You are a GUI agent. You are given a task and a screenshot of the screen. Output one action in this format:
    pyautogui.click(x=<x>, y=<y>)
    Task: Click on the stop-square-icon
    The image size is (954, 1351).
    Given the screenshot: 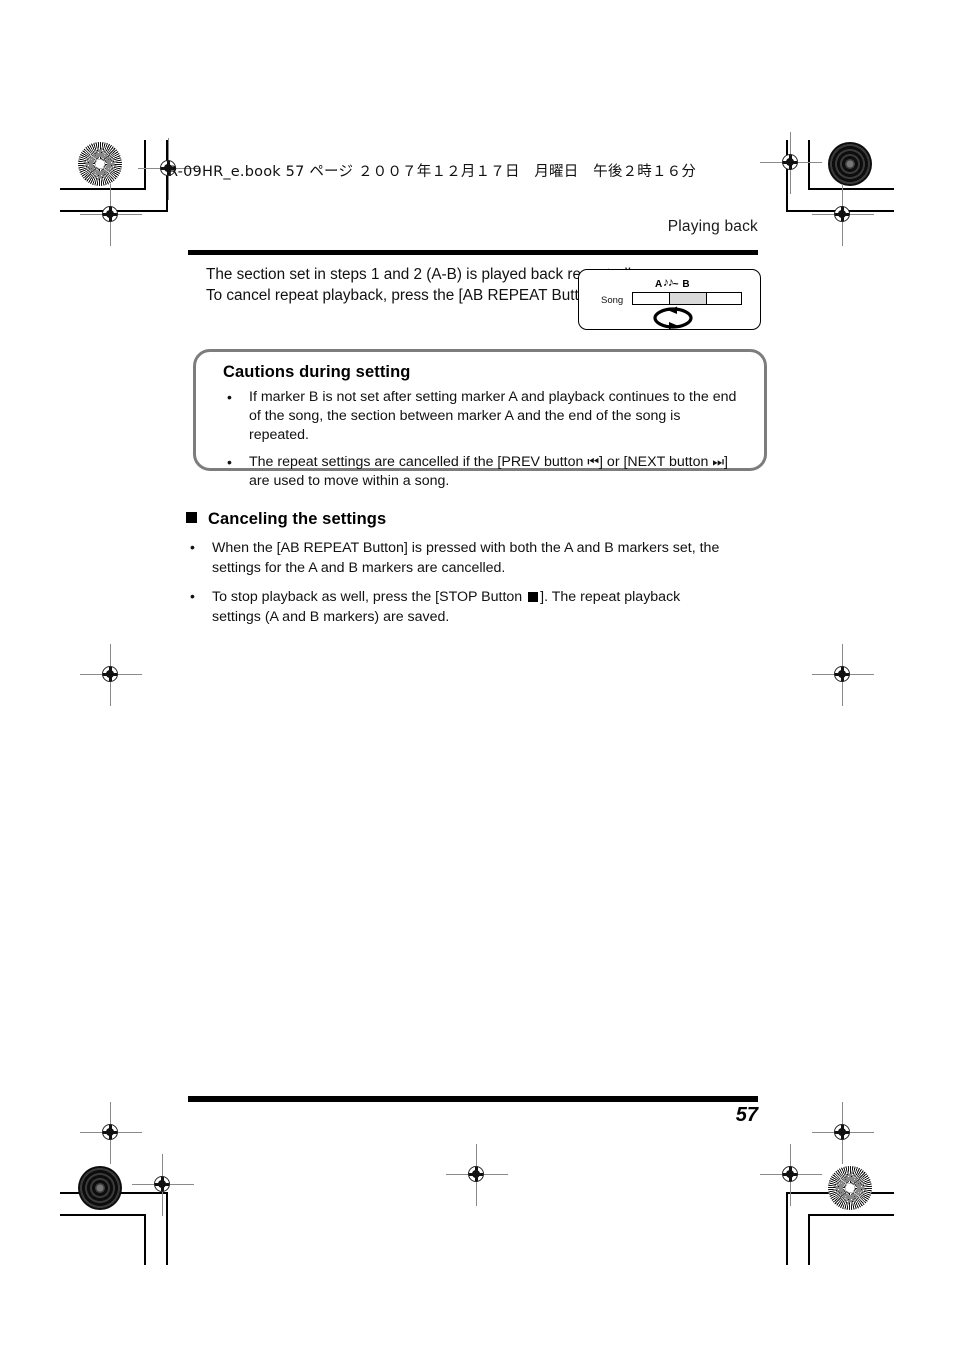 What is the action you would take?
    pyautogui.click(x=533, y=597)
    